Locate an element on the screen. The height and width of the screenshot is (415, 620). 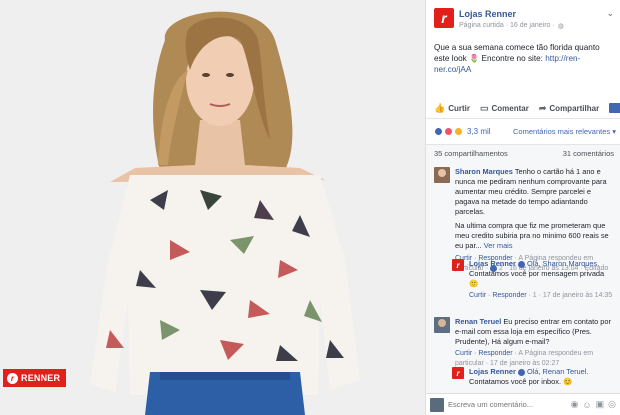
divider is located at coordinates (523, 118).